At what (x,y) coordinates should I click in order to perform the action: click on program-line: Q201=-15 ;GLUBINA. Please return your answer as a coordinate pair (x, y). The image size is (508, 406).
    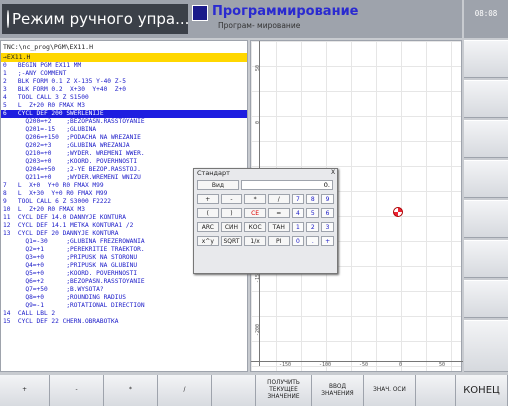
    Looking at the image, I should click on (124, 130).